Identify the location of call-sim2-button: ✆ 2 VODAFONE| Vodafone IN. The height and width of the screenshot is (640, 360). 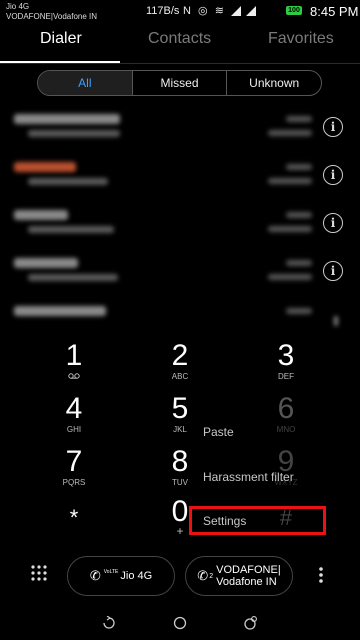
(239, 576).